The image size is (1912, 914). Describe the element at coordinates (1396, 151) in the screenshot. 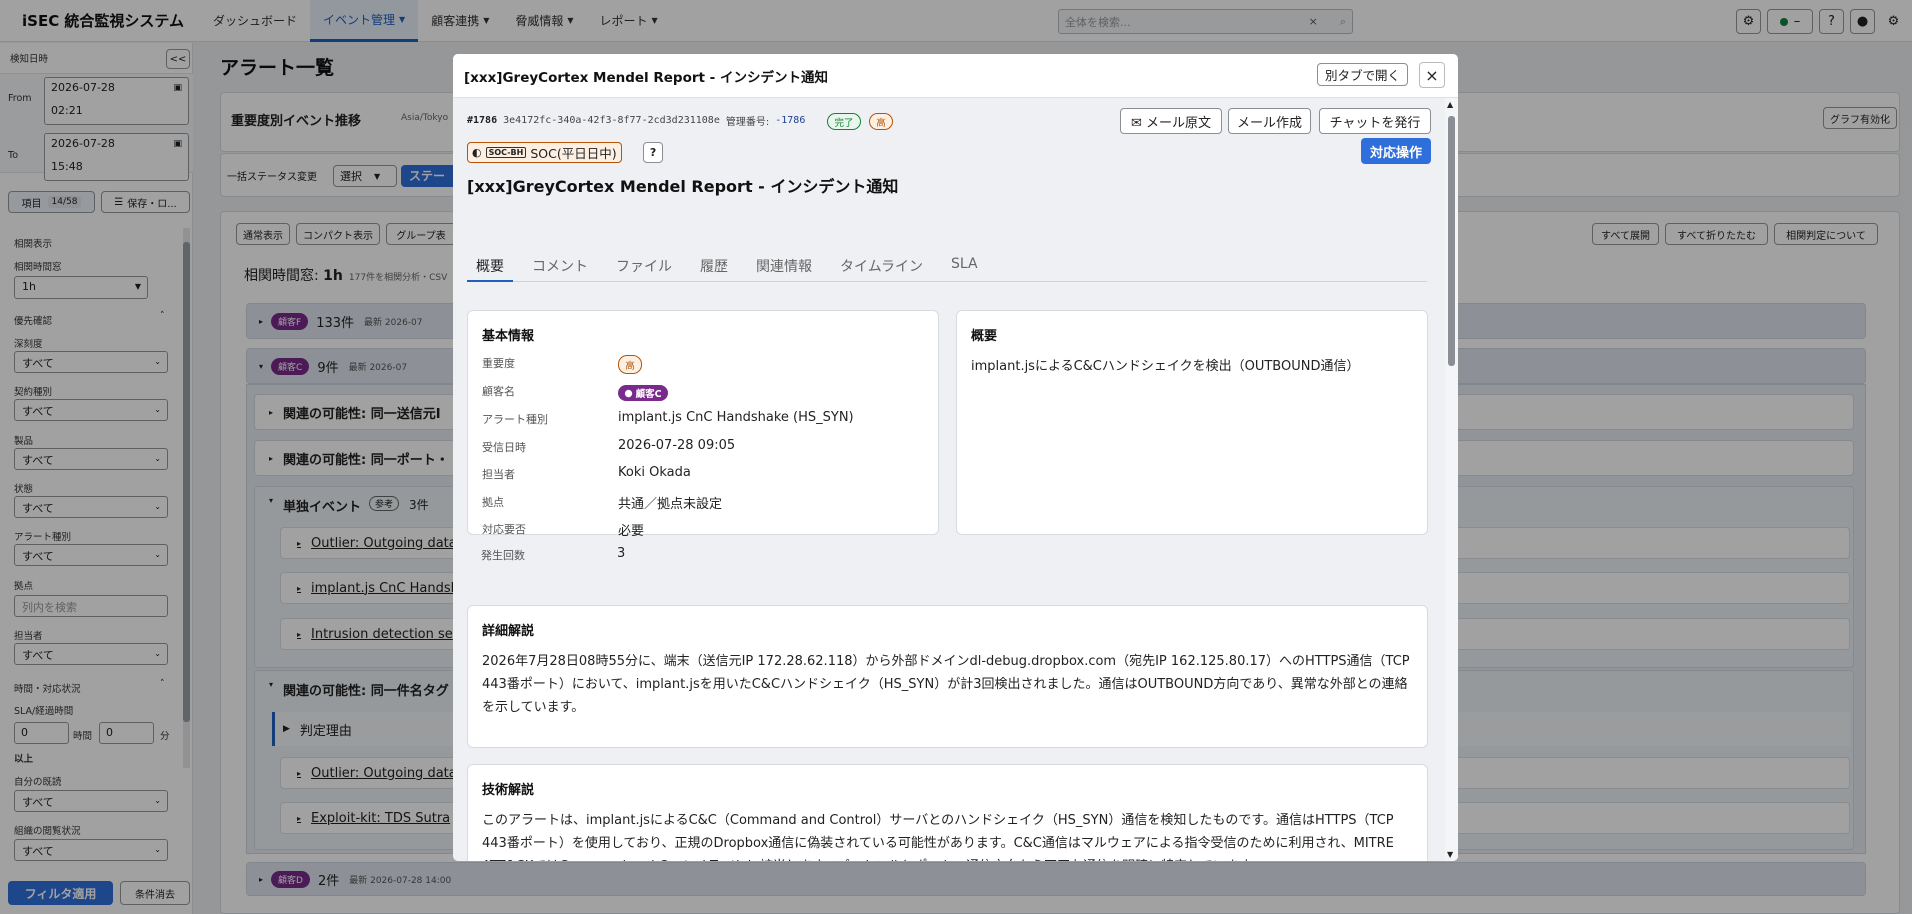

I see `respond-action-button: 対応操作` at that location.